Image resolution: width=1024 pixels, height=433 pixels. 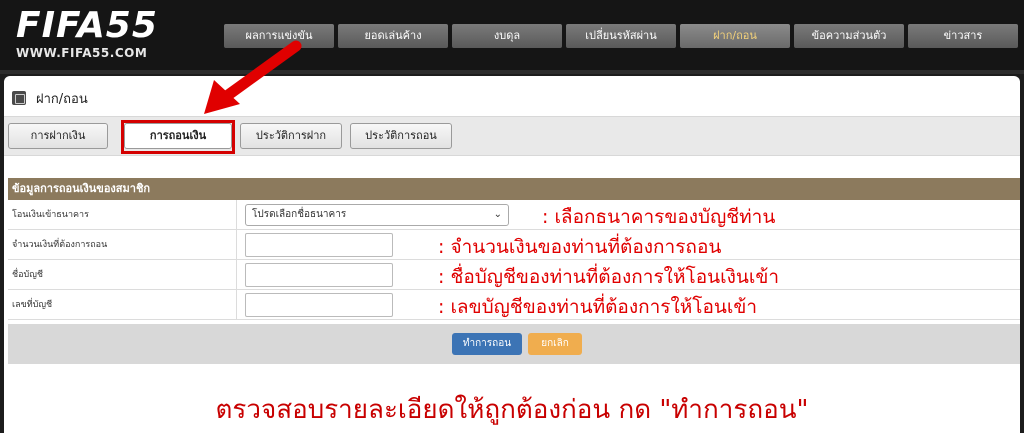 What do you see at coordinates (319, 245) in the screenshot?
I see `amount-input` at bounding box center [319, 245].